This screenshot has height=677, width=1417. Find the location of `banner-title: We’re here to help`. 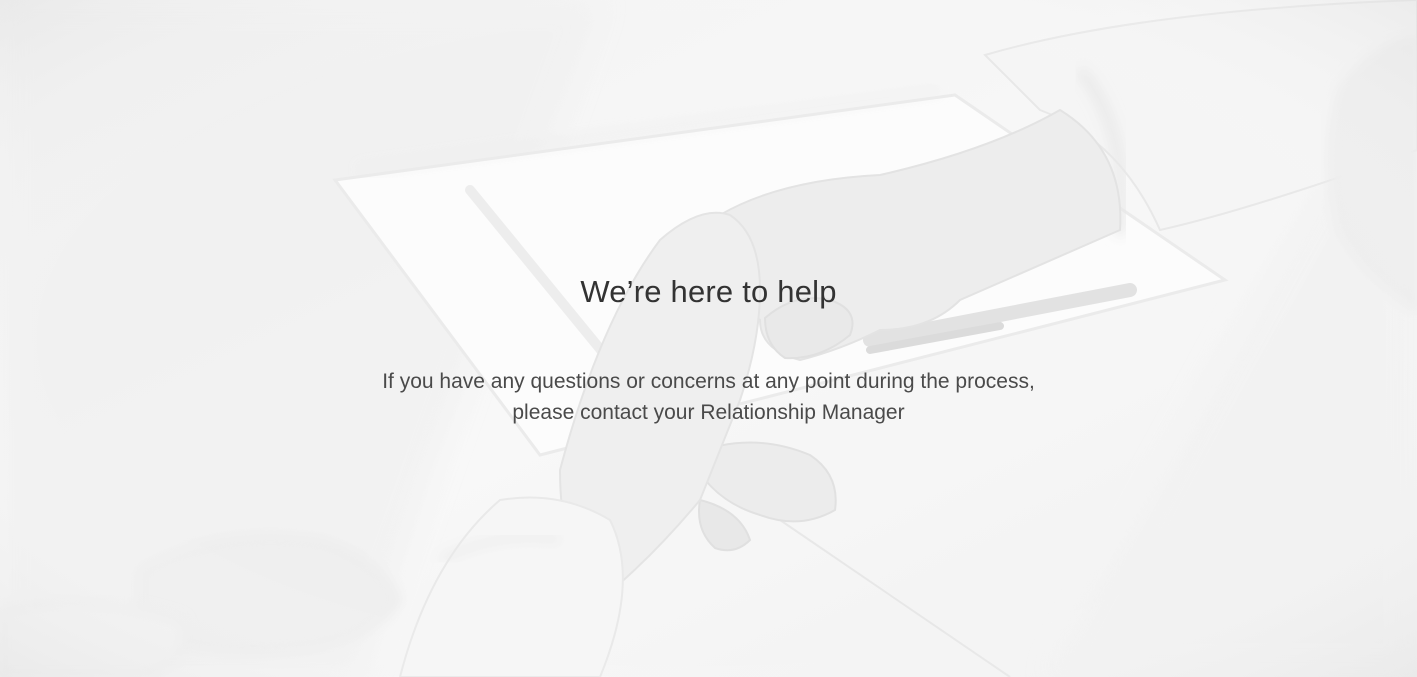

banner-title: We’re here to help is located at coordinates (708, 291).